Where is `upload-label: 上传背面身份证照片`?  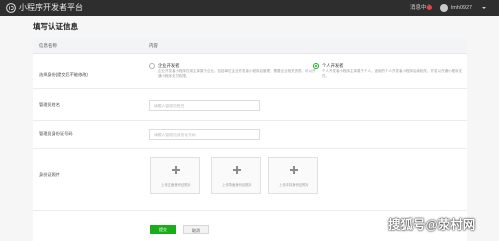 upload-label: 上传背面身份证照片 is located at coordinates (237, 185).